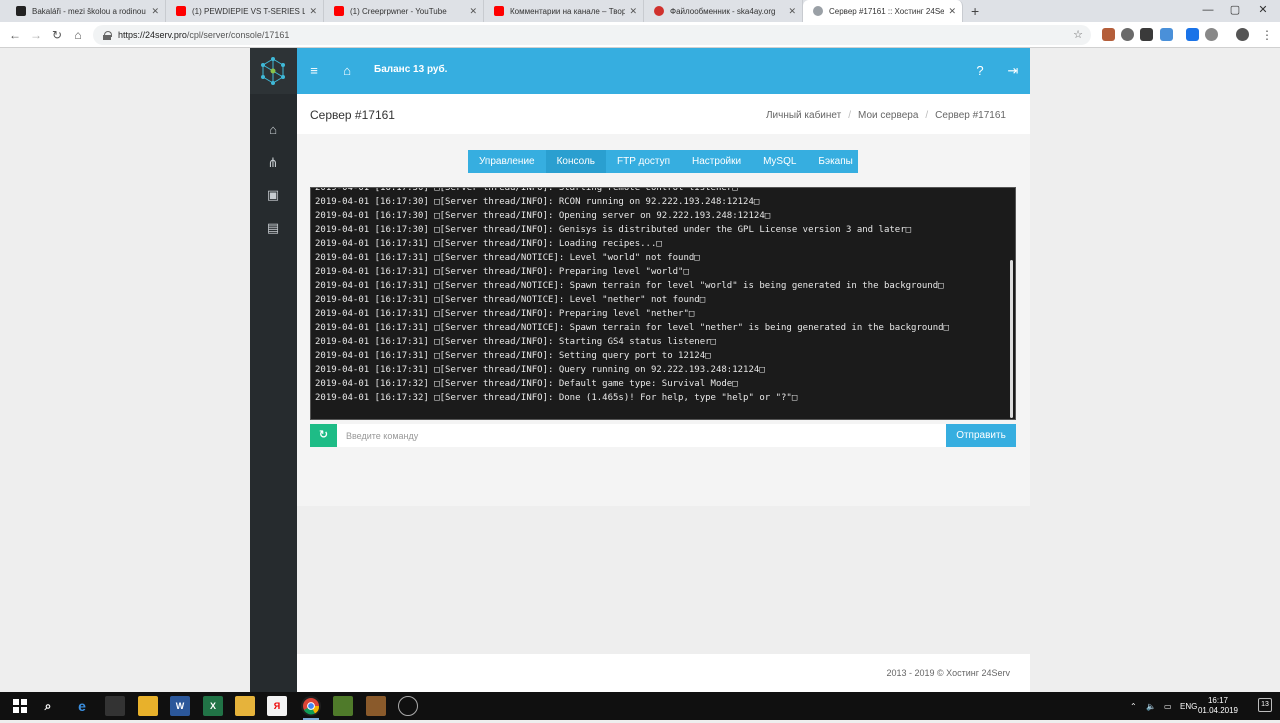 This screenshot has width=1280, height=723. I want to click on steam-icon, so click(408, 706).